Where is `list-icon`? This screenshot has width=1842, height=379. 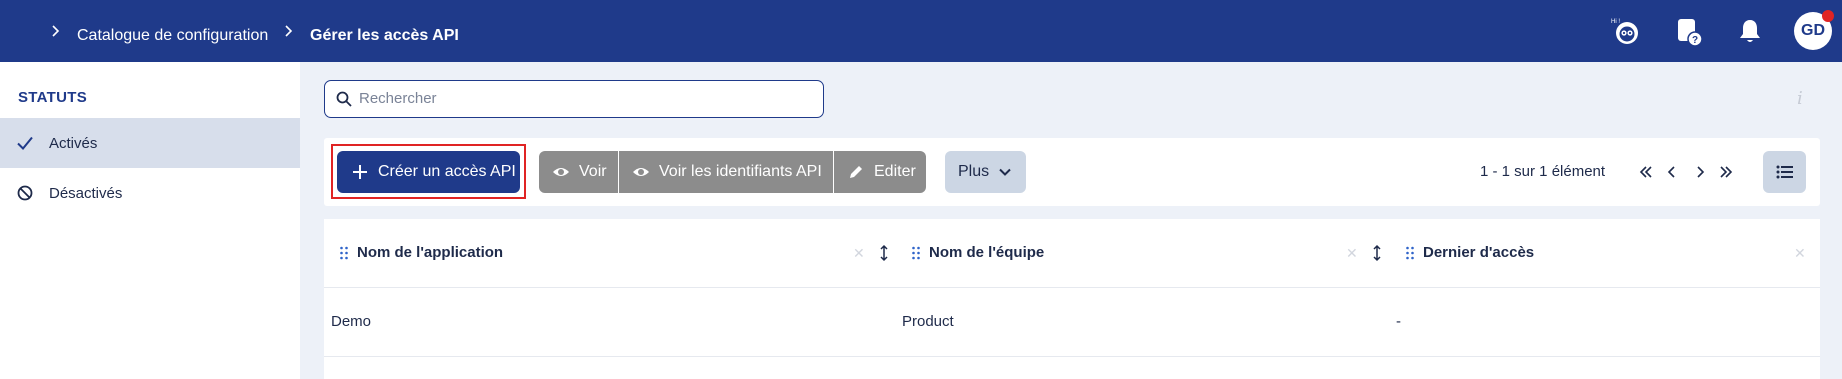 list-icon is located at coordinates (1784, 172).